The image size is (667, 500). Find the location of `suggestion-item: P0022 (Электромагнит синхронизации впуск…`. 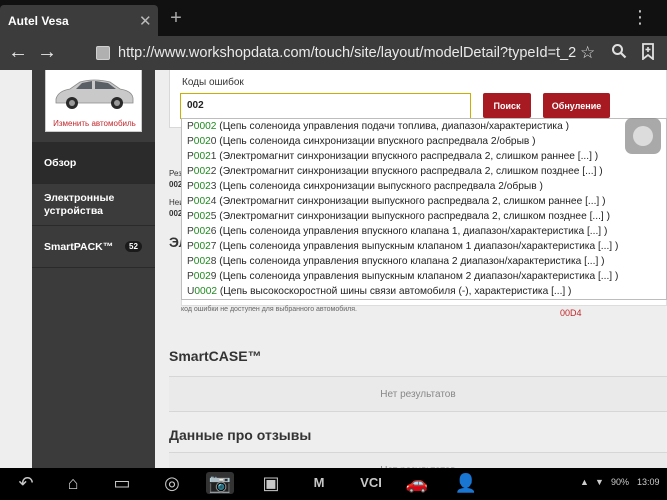

suggestion-item: P0022 (Электромагнит синхронизации впуск… is located at coordinates (424, 171).